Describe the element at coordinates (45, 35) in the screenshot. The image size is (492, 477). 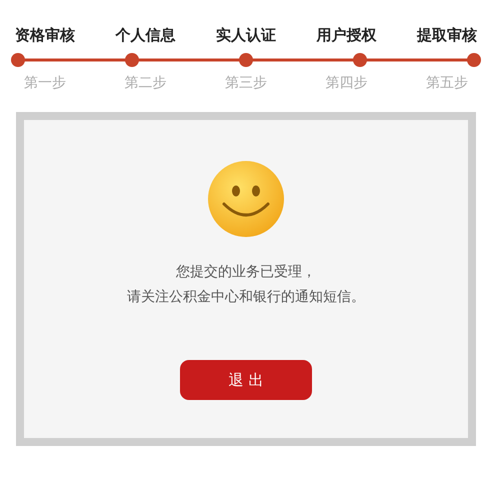
I see `step-title: 资格审核` at that location.